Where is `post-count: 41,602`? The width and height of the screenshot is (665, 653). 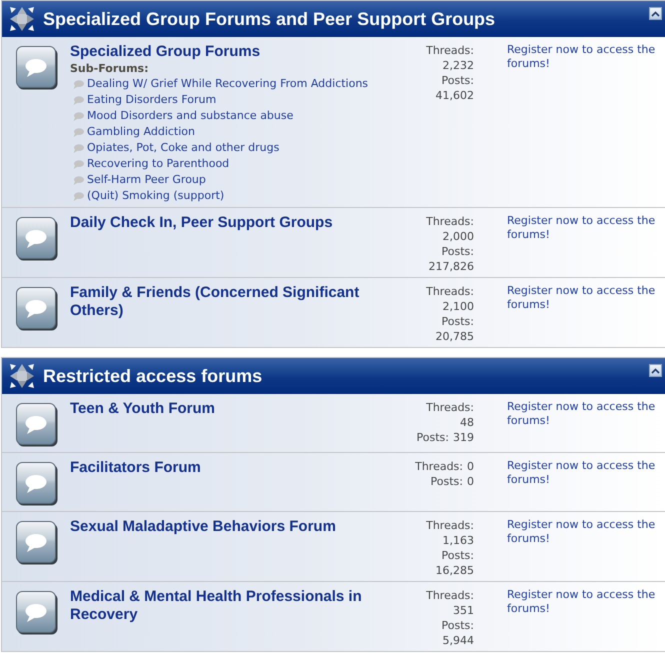 post-count: 41,602 is located at coordinates (455, 95).